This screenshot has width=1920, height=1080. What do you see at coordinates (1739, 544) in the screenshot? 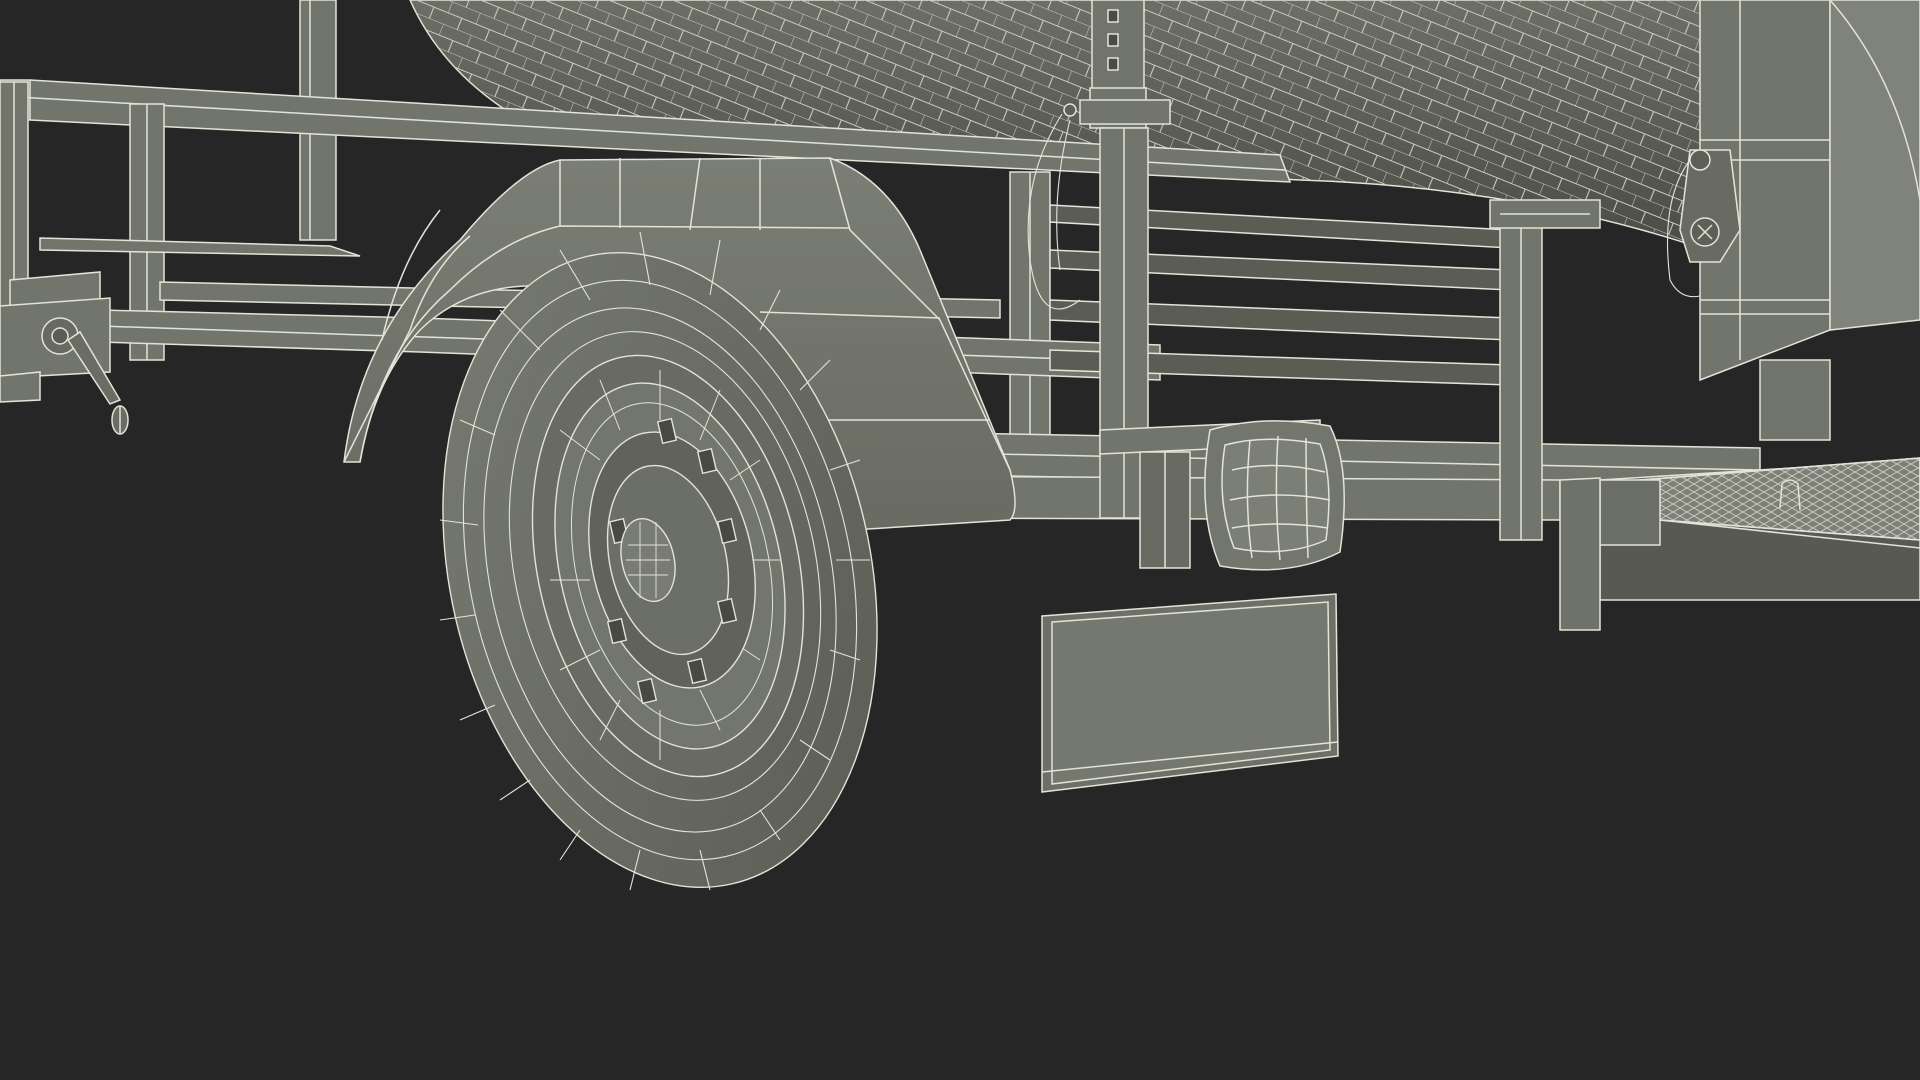
I see `front-deck` at bounding box center [1739, 544].